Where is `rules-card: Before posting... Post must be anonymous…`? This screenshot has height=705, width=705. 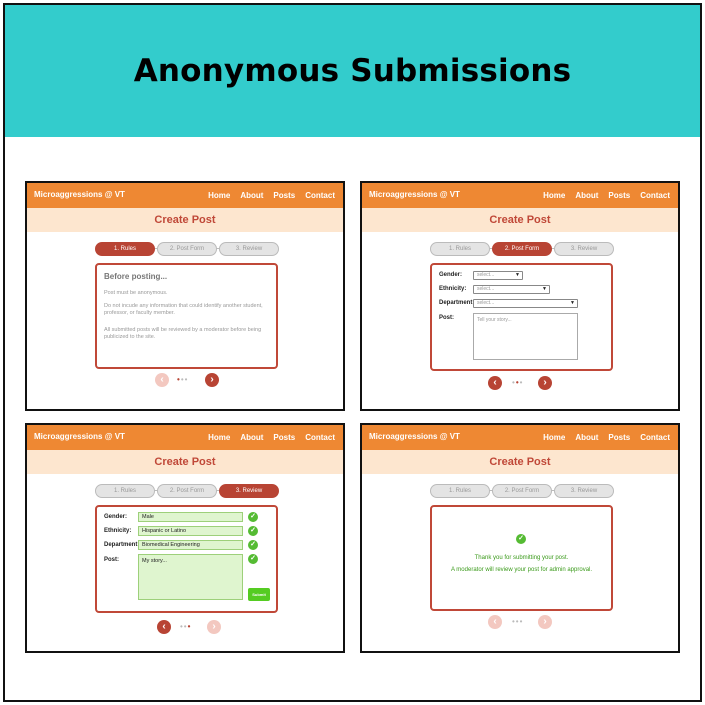 rules-card: Before posting... Post must be anonymous… is located at coordinates (186, 316).